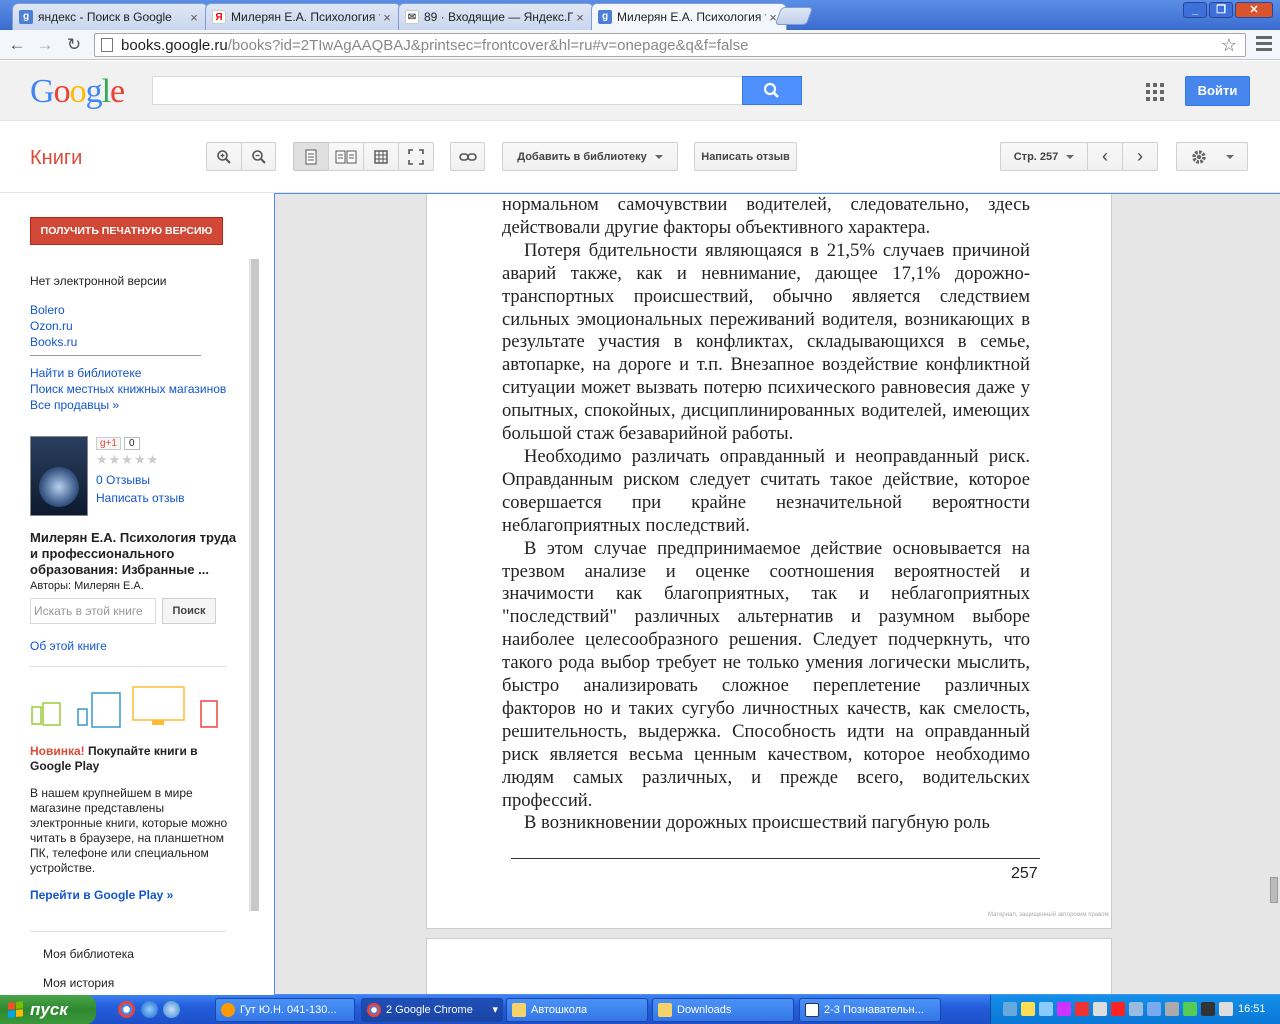 The image size is (1280, 1024). Describe the element at coordinates (45, 45) in the screenshot. I see `forward-arrow-icon: →` at that location.